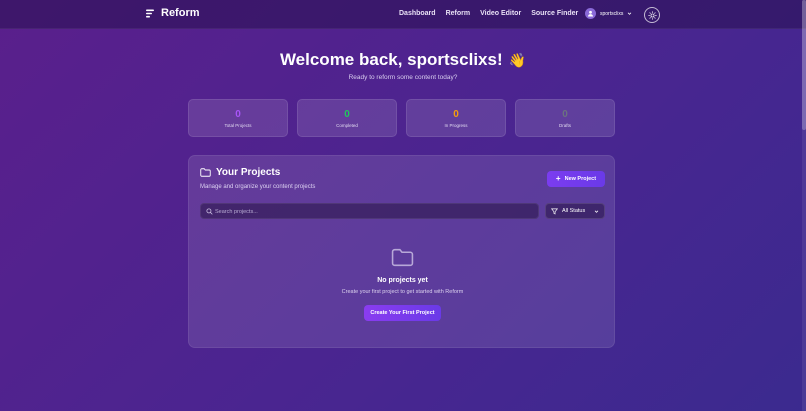 The image size is (806, 411). Describe the element at coordinates (391, 59) in the screenshot. I see `welcome-title: Welcome back, sportsclixs!` at that location.